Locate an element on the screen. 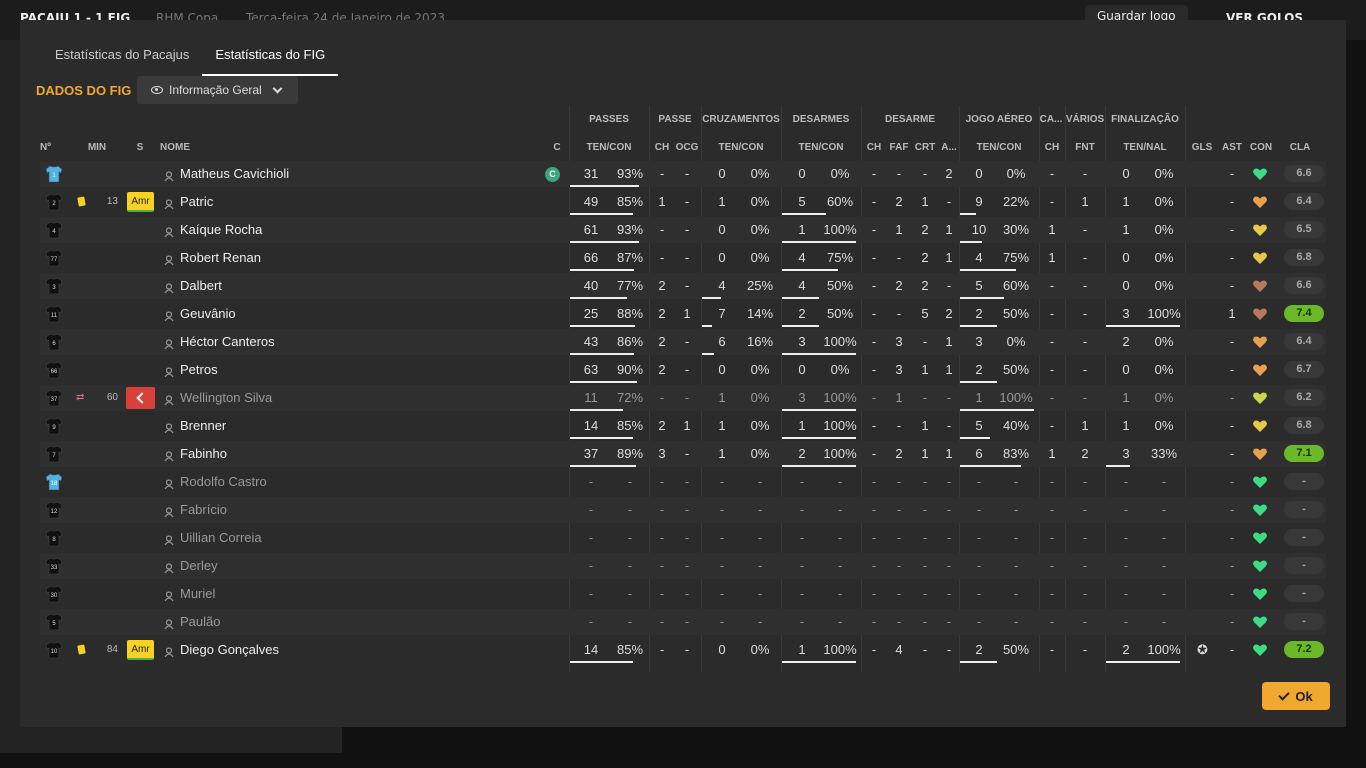 The image size is (1366, 768). table-row: 33 Derley - - - - - - - - - - - - - - - - - - - - is located at coordinates (683, 566).